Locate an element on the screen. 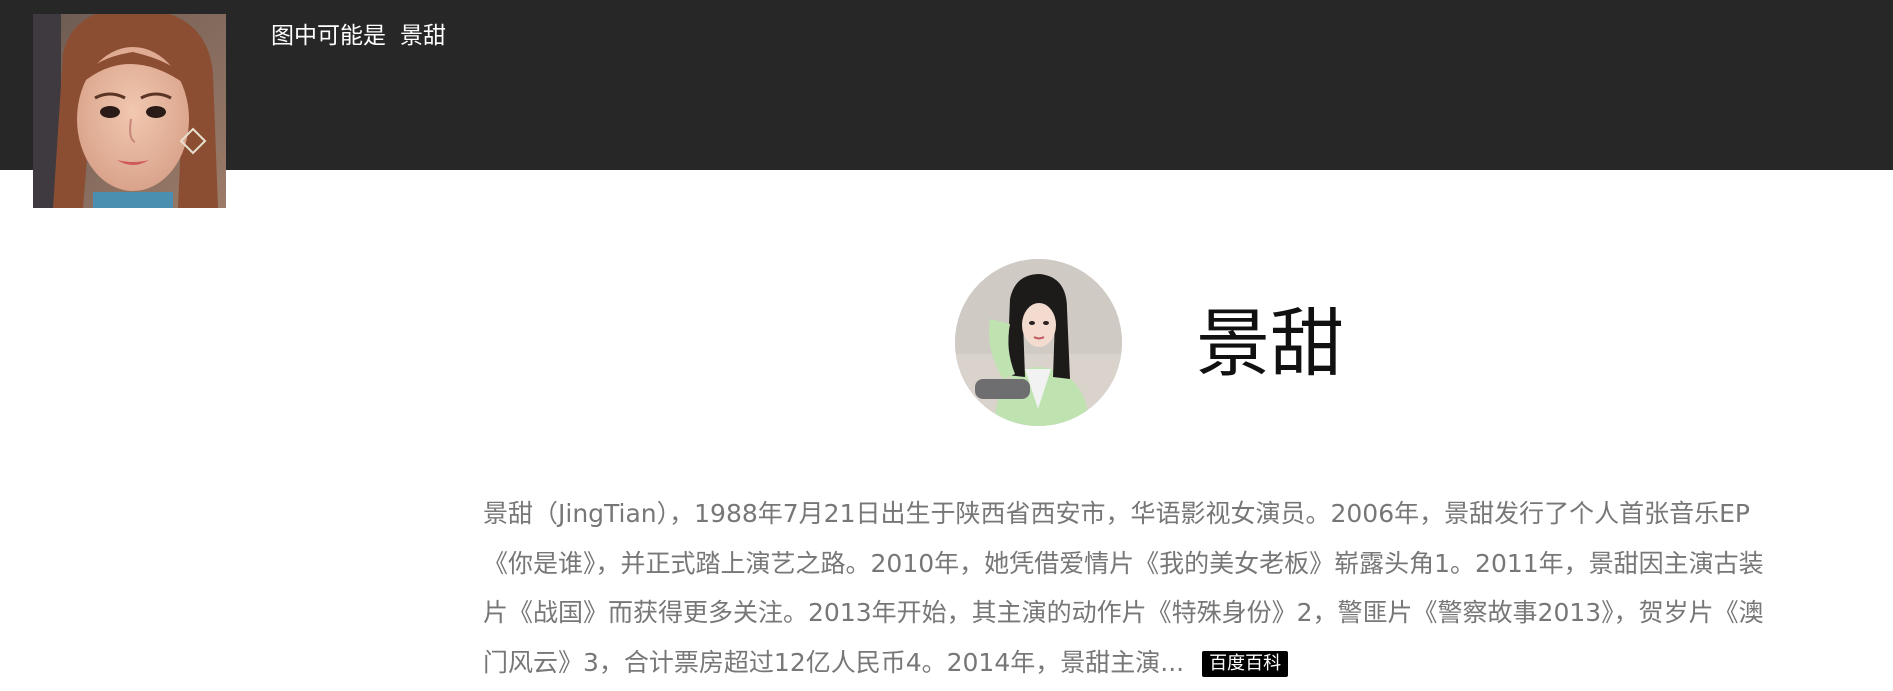  recognition-caption: 图中可能是 景甜 is located at coordinates (358, 36).